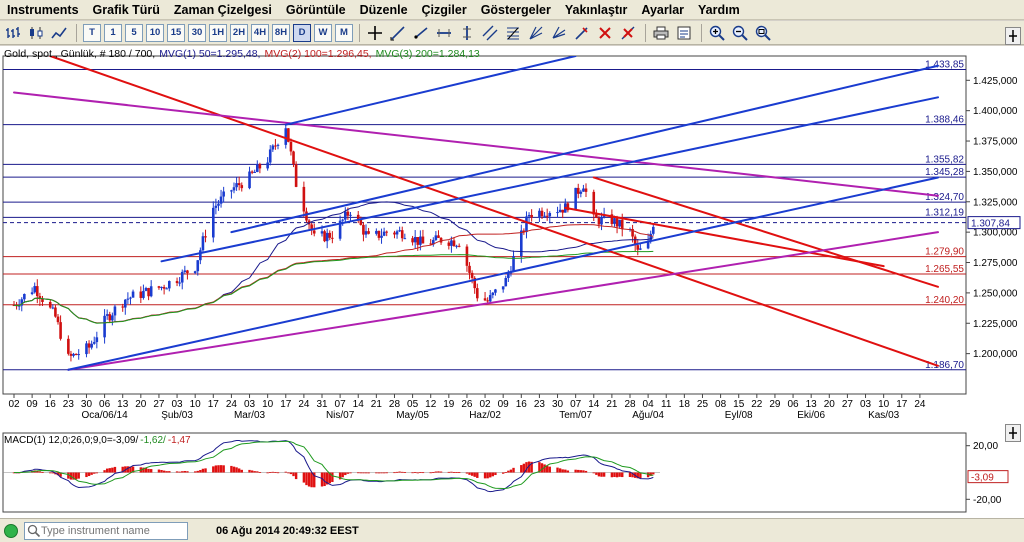 The image size is (1024, 542). I want to click on price-axis-label: 1.200,000, so click(995, 354).